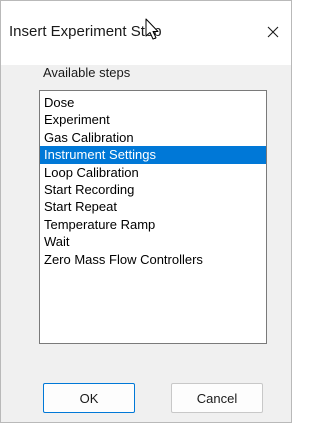 Image resolution: width=320 pixels, height=423 pixels. Describe the element at coordinates (153, 155) in the screenshot. I see `list-item: Instrument Settings` at that location.